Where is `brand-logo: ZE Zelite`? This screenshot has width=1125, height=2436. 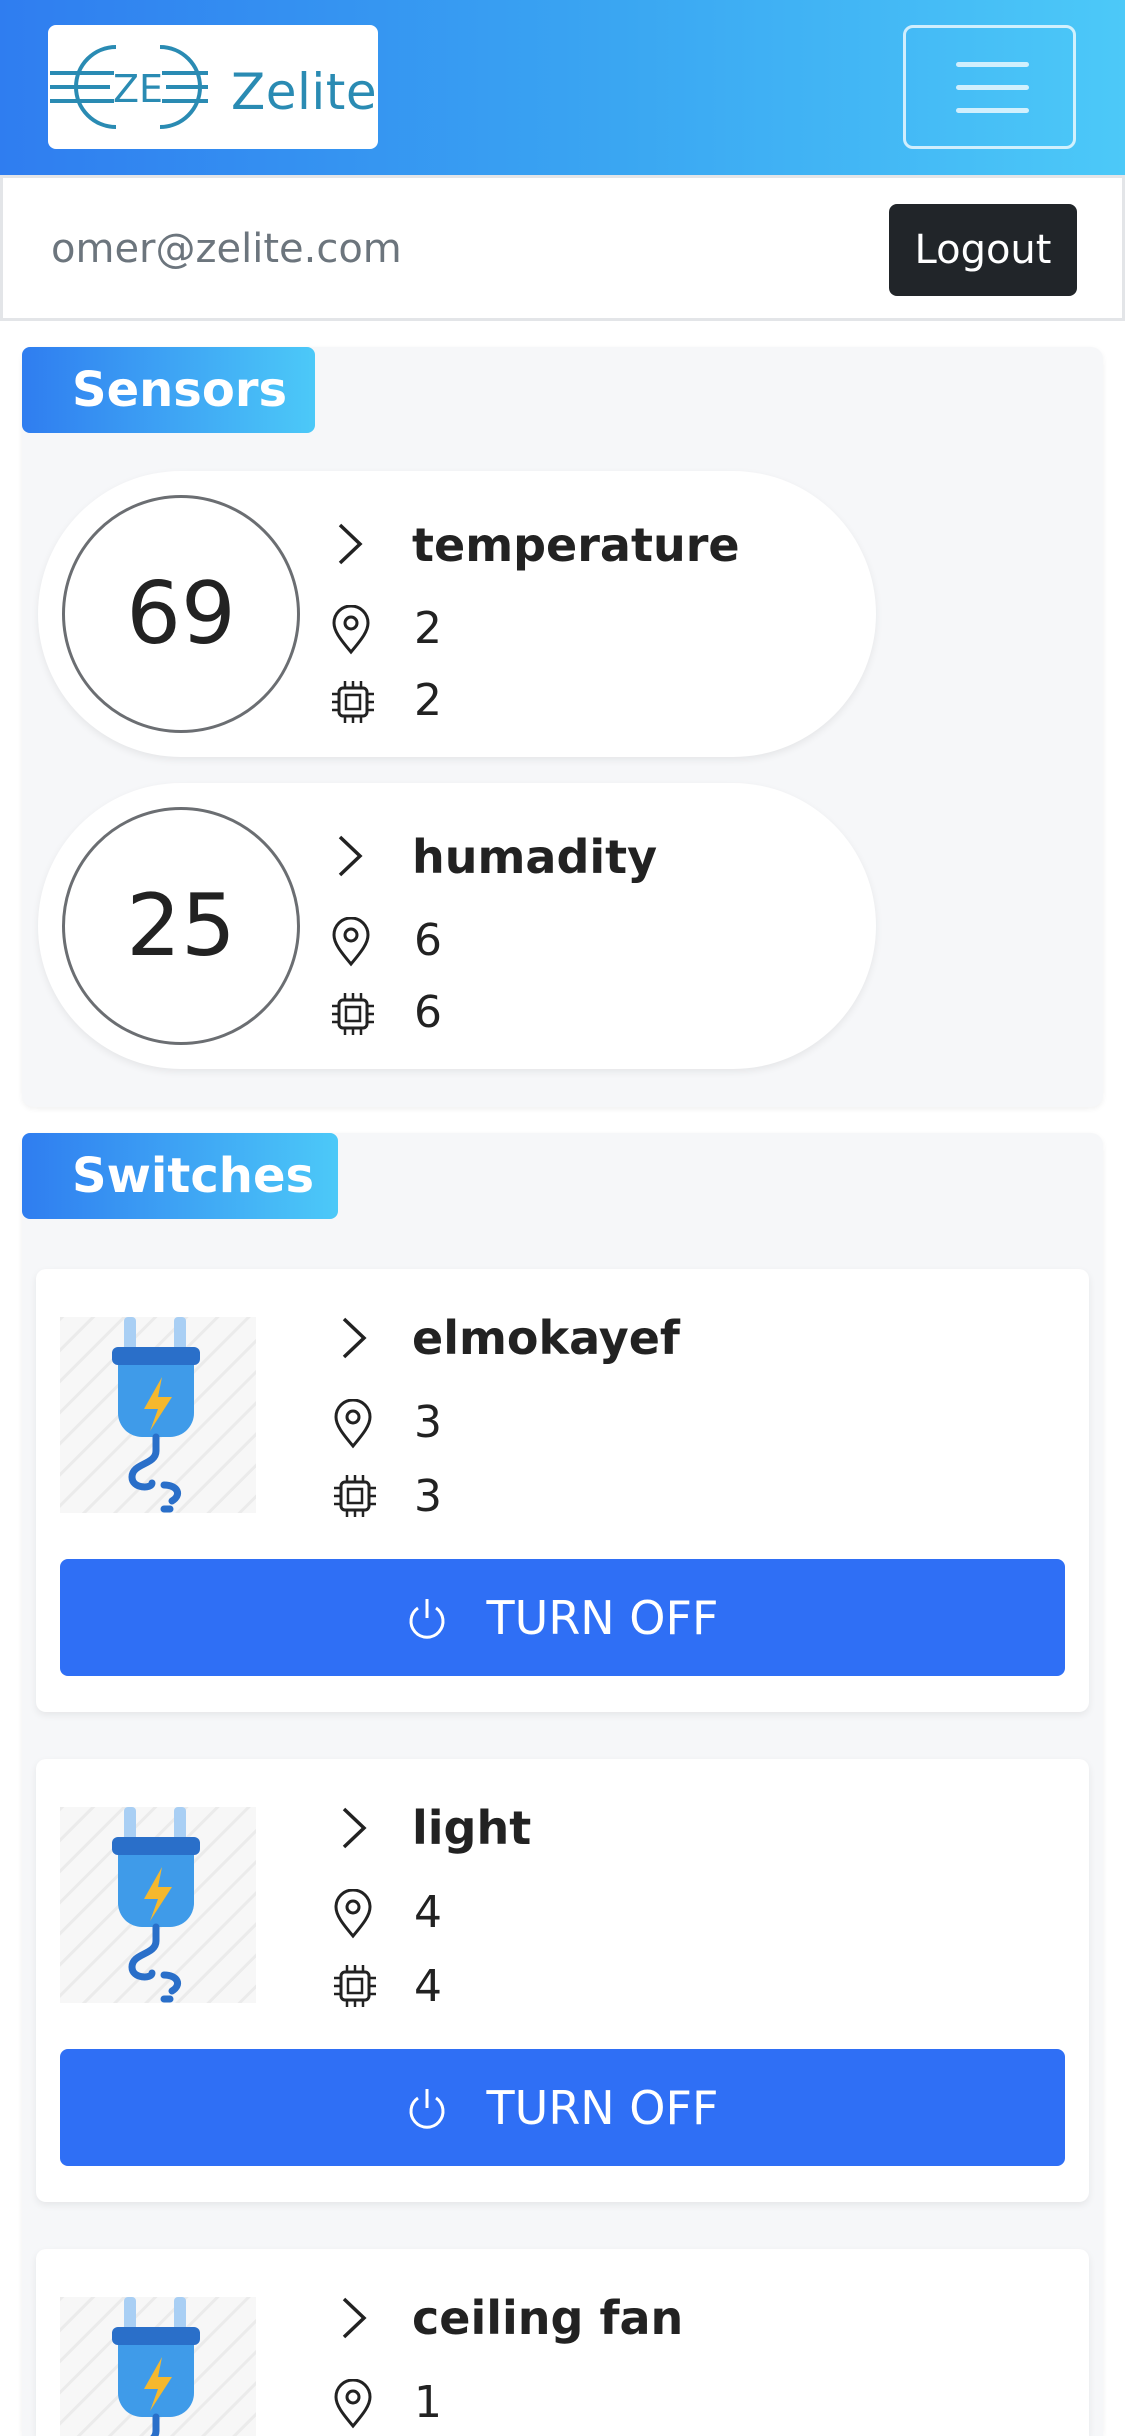 brand-logo: ZE Zelite is located at coordinates (213, 87).